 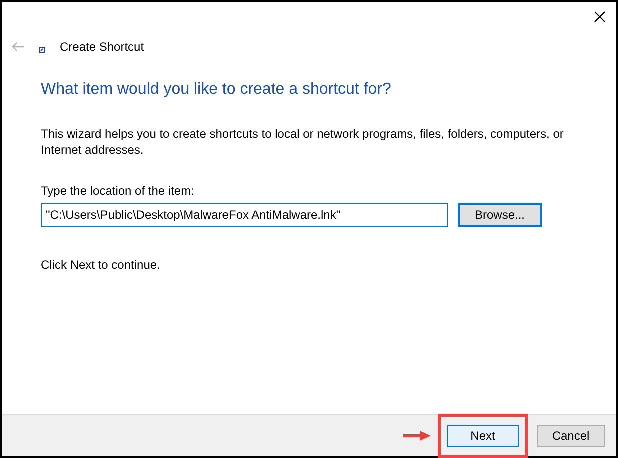 I want to click on dialog-button: Next, so click(x=483, y=435).